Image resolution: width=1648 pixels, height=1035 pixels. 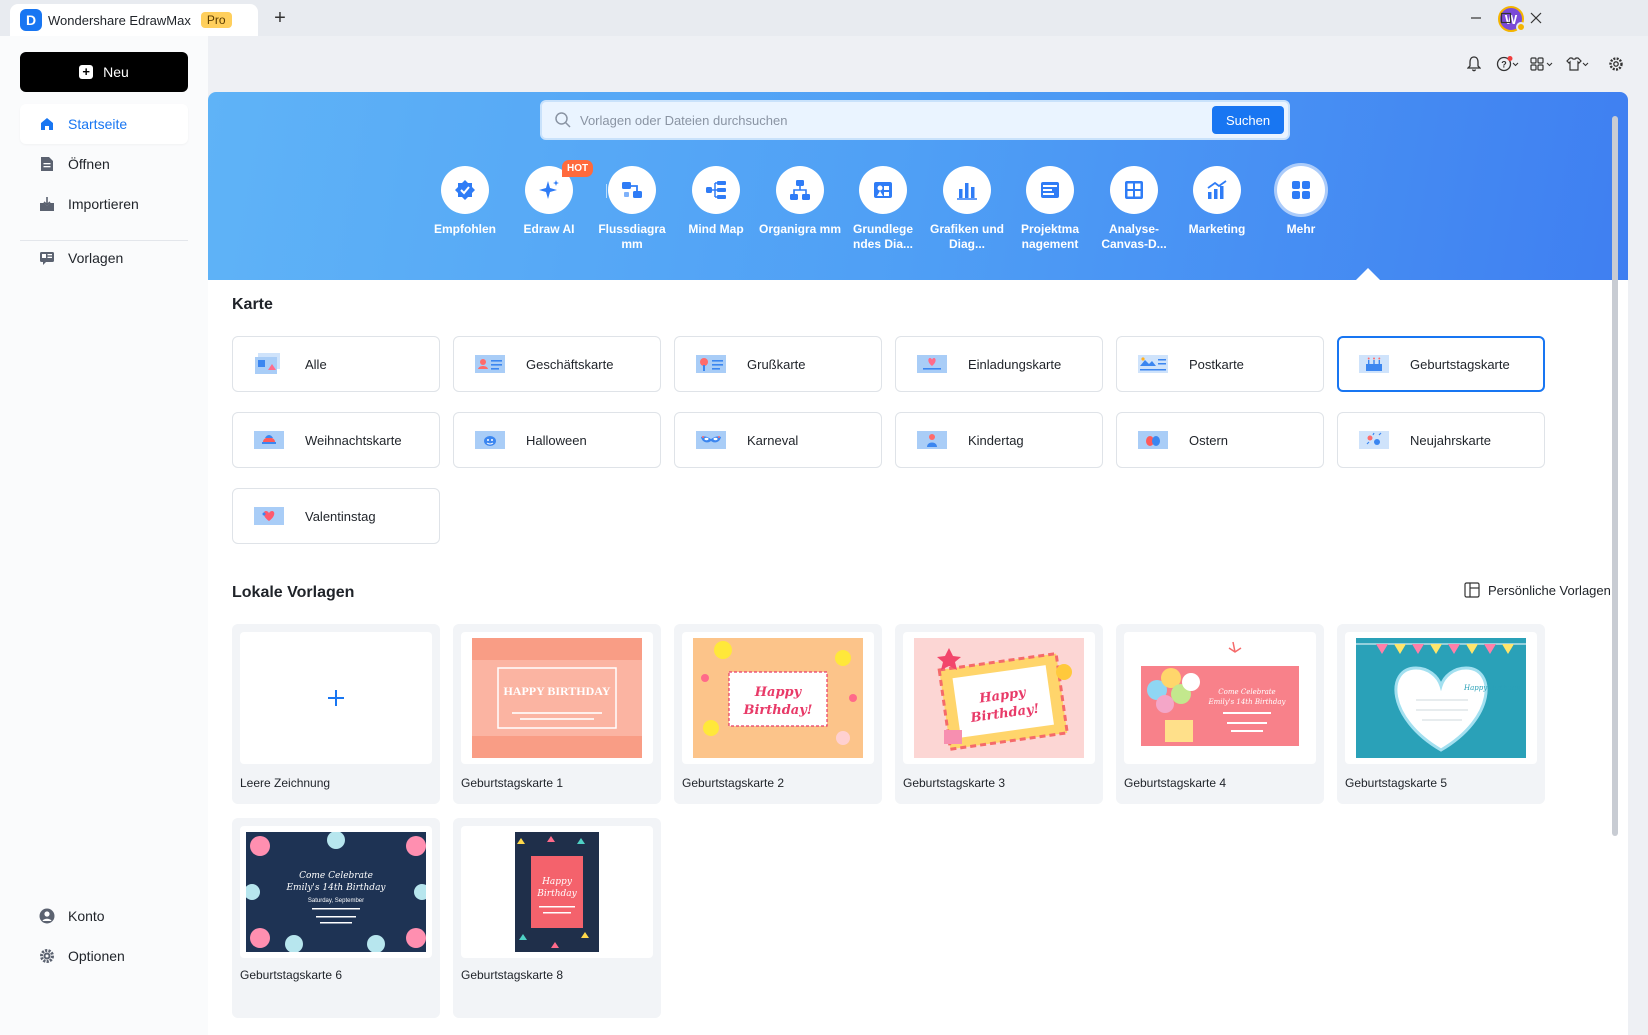 What do you see at coordinates (1441, 440) in the screenshot?
I see `card-type-neujahrskarte: Neujahrskarte` at bounding box center [1441, 440].